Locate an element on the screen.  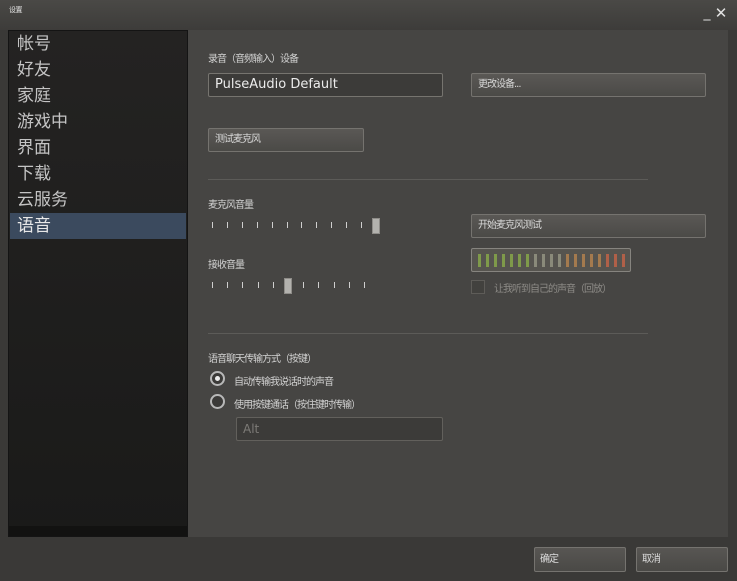
input-device-heading: 录音（音频输入）设备 is located at coordinates (253, 59).